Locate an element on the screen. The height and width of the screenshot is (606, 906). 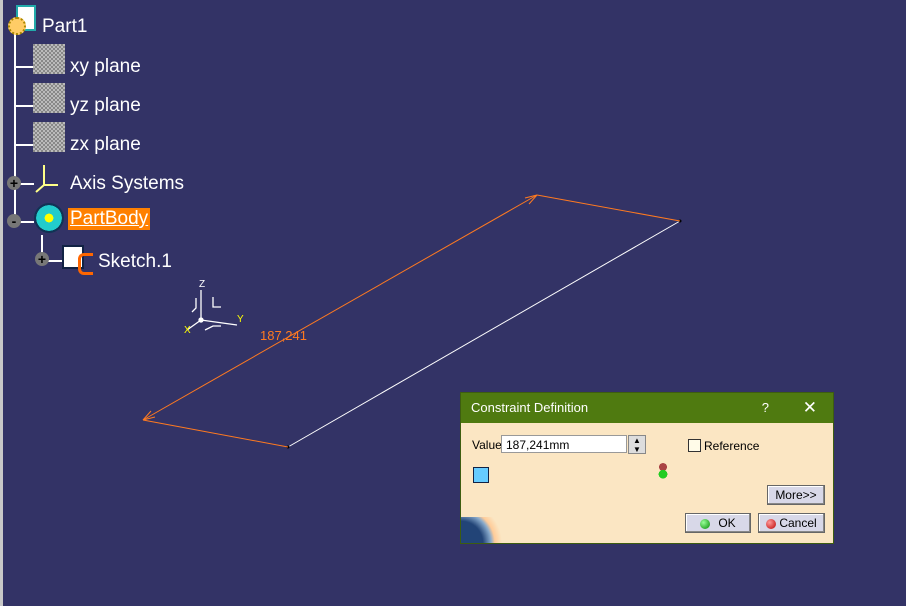
ok-button: OK is located at coordinates (718, 523).